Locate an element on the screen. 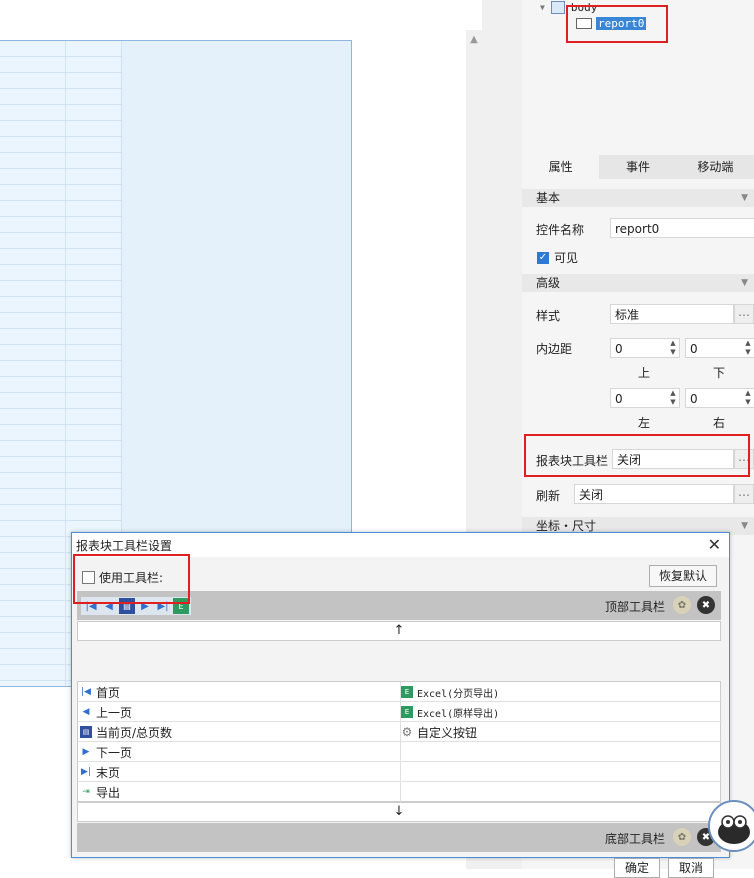  item-label: 当前页/总页数 is located at coordinates (134, 732).